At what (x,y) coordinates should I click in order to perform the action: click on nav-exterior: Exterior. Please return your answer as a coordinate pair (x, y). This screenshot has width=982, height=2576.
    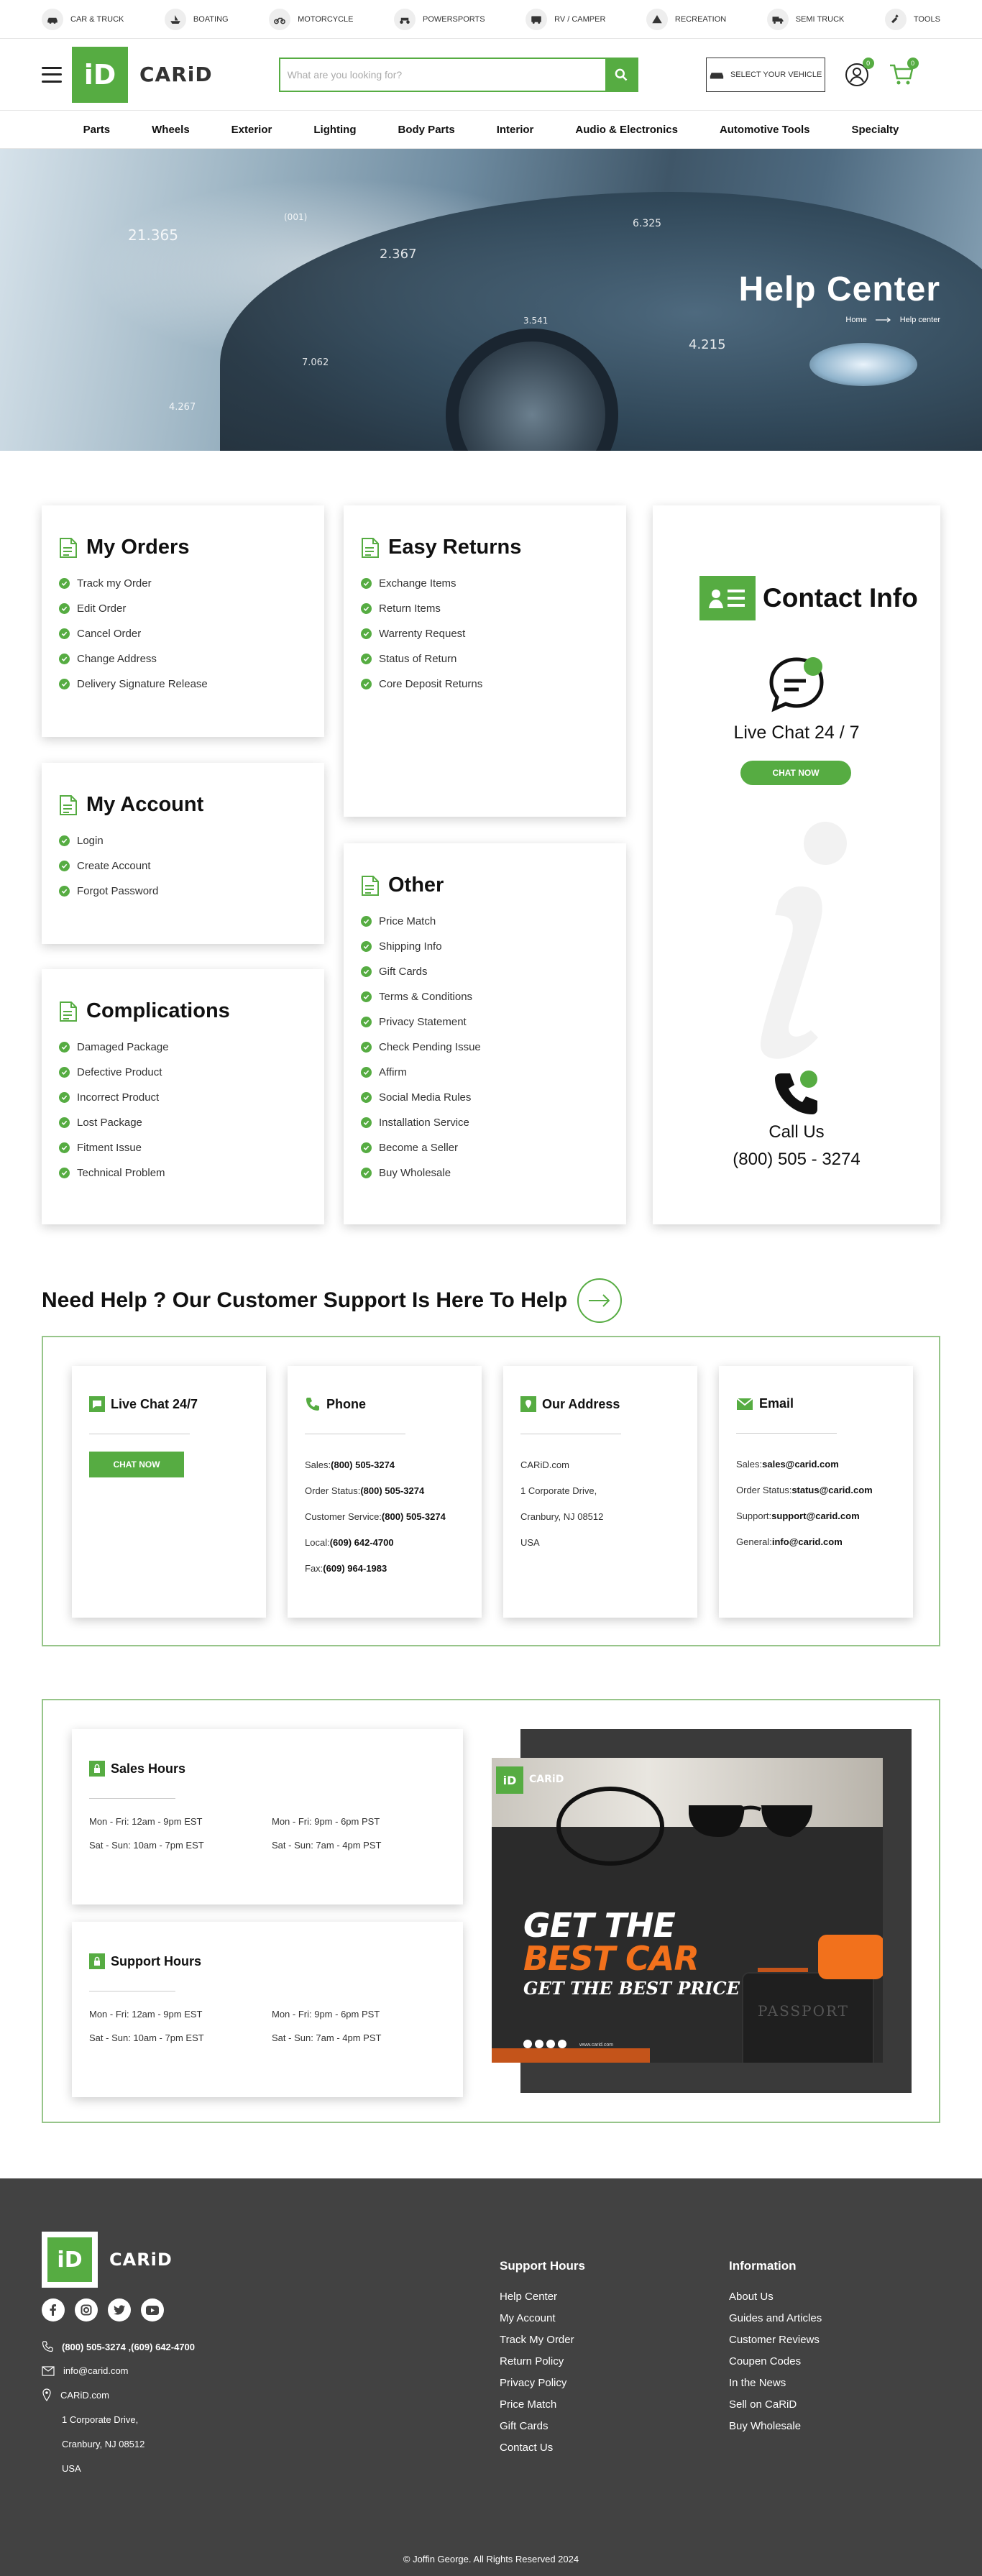
    Looking at the image, I should click on (251, 130).